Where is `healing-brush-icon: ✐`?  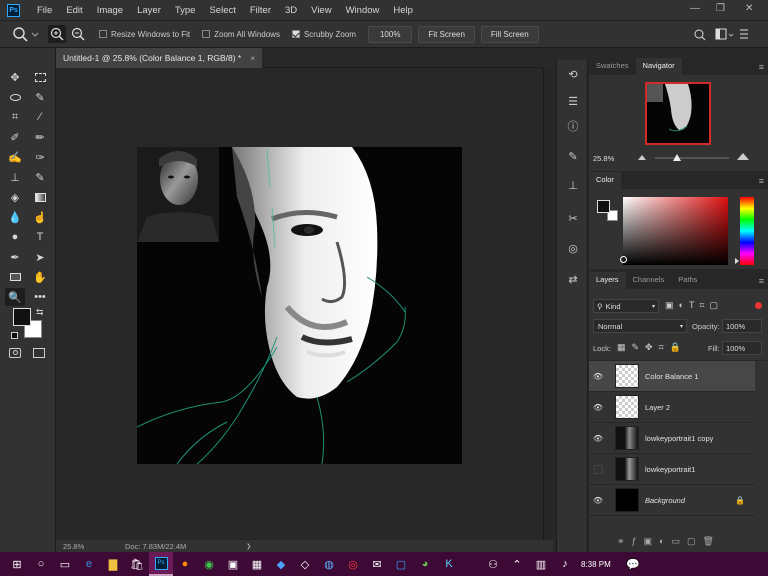
healing-brush-icon: ✐ is located at coordinates (15, 137).